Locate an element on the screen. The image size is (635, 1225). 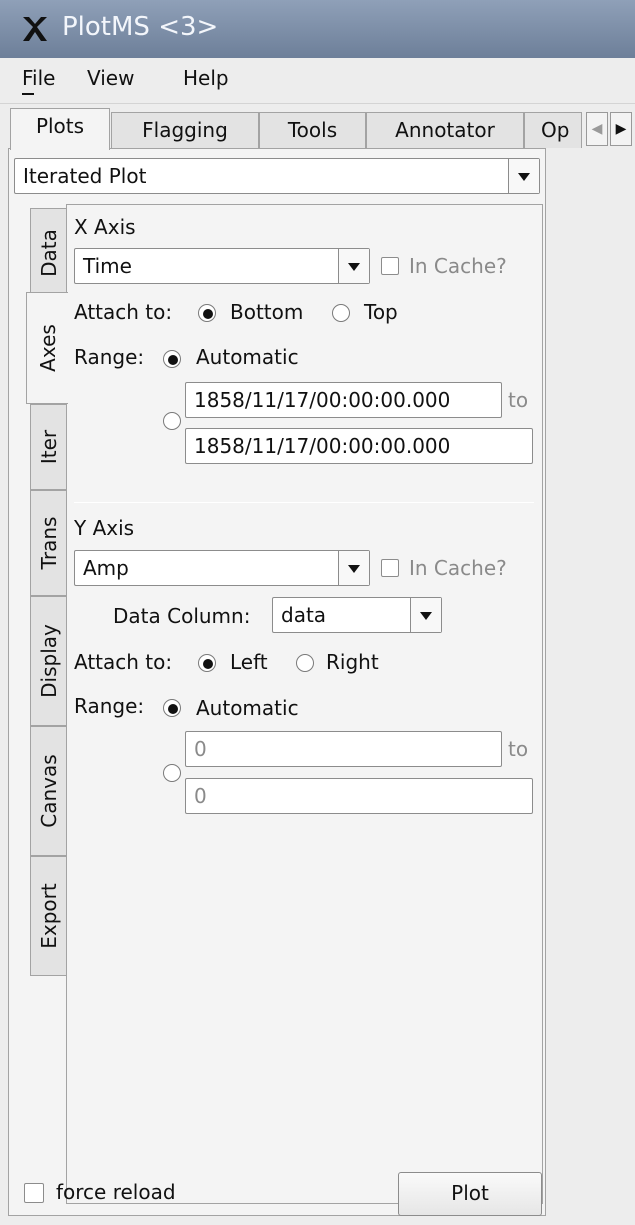
x-axis-select: Time is located at coordinates (222, 266).